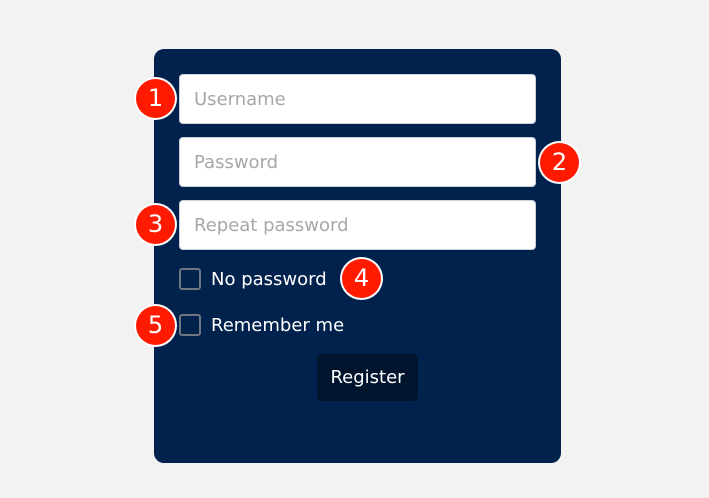  Describe the element at coordinates (361, 278) in the screenshot. I see `annotation-marker-4: 4` at that location.